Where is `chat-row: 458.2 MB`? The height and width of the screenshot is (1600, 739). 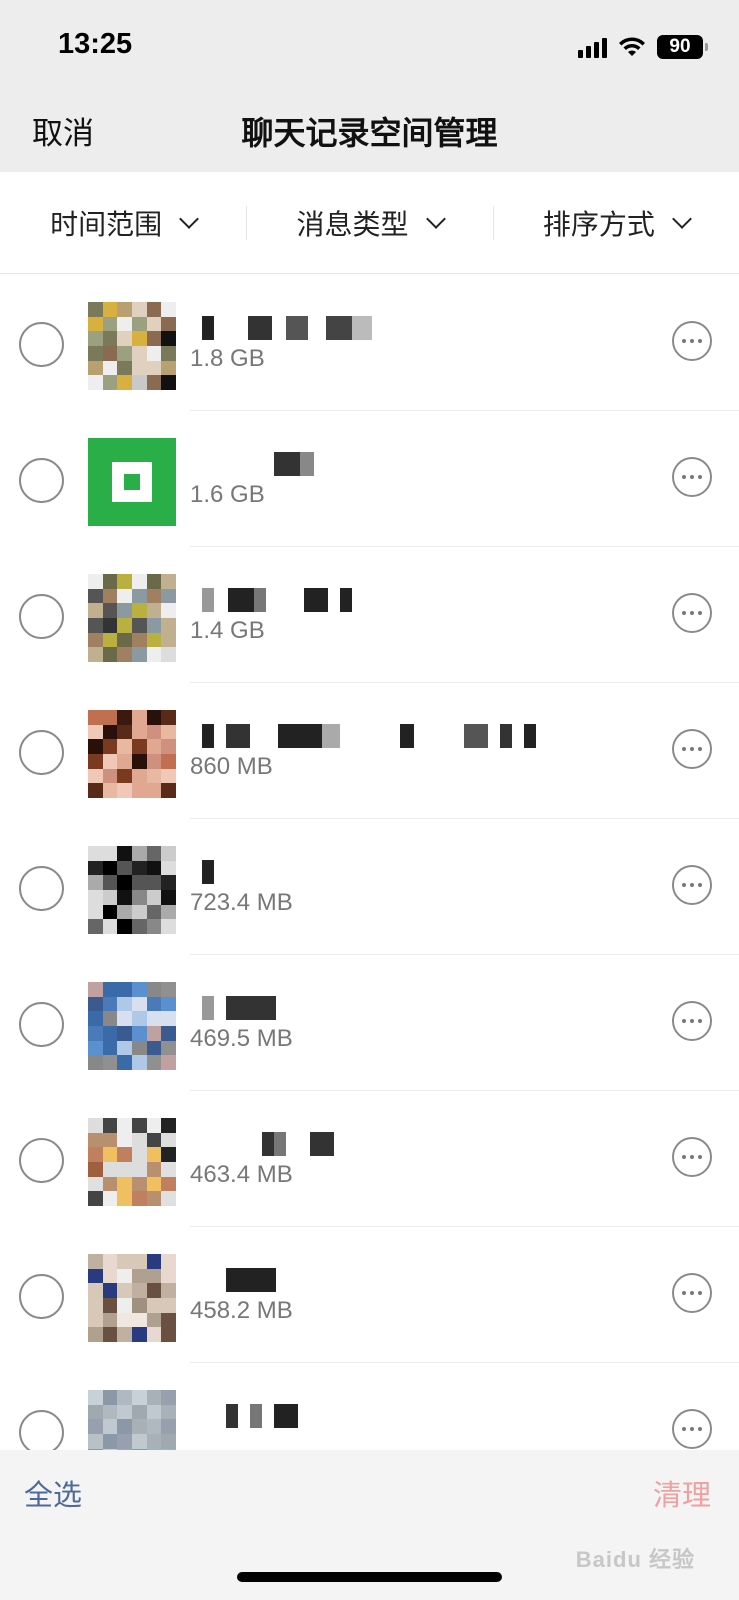
chat-row: 458.2 MB is located at coordinates (369, 1295).